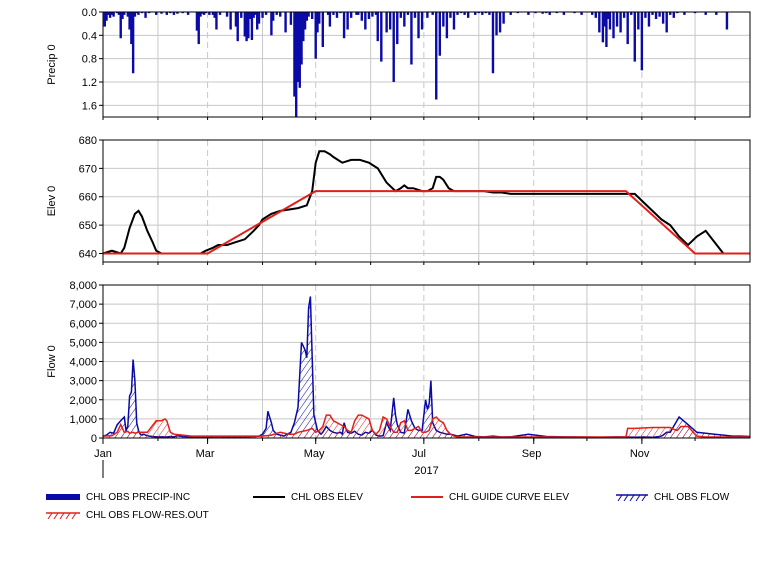  I want to click on y-tick-label: 8,000, so click(83, 286).